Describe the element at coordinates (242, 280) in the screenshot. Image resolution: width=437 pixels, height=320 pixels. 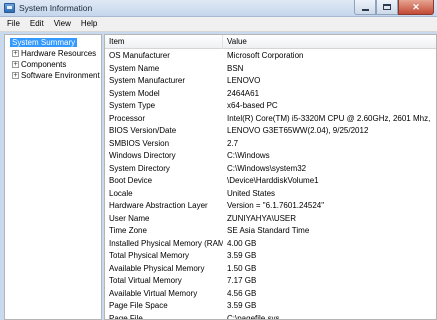
I see `row-value: 7.17 GB` at that location.